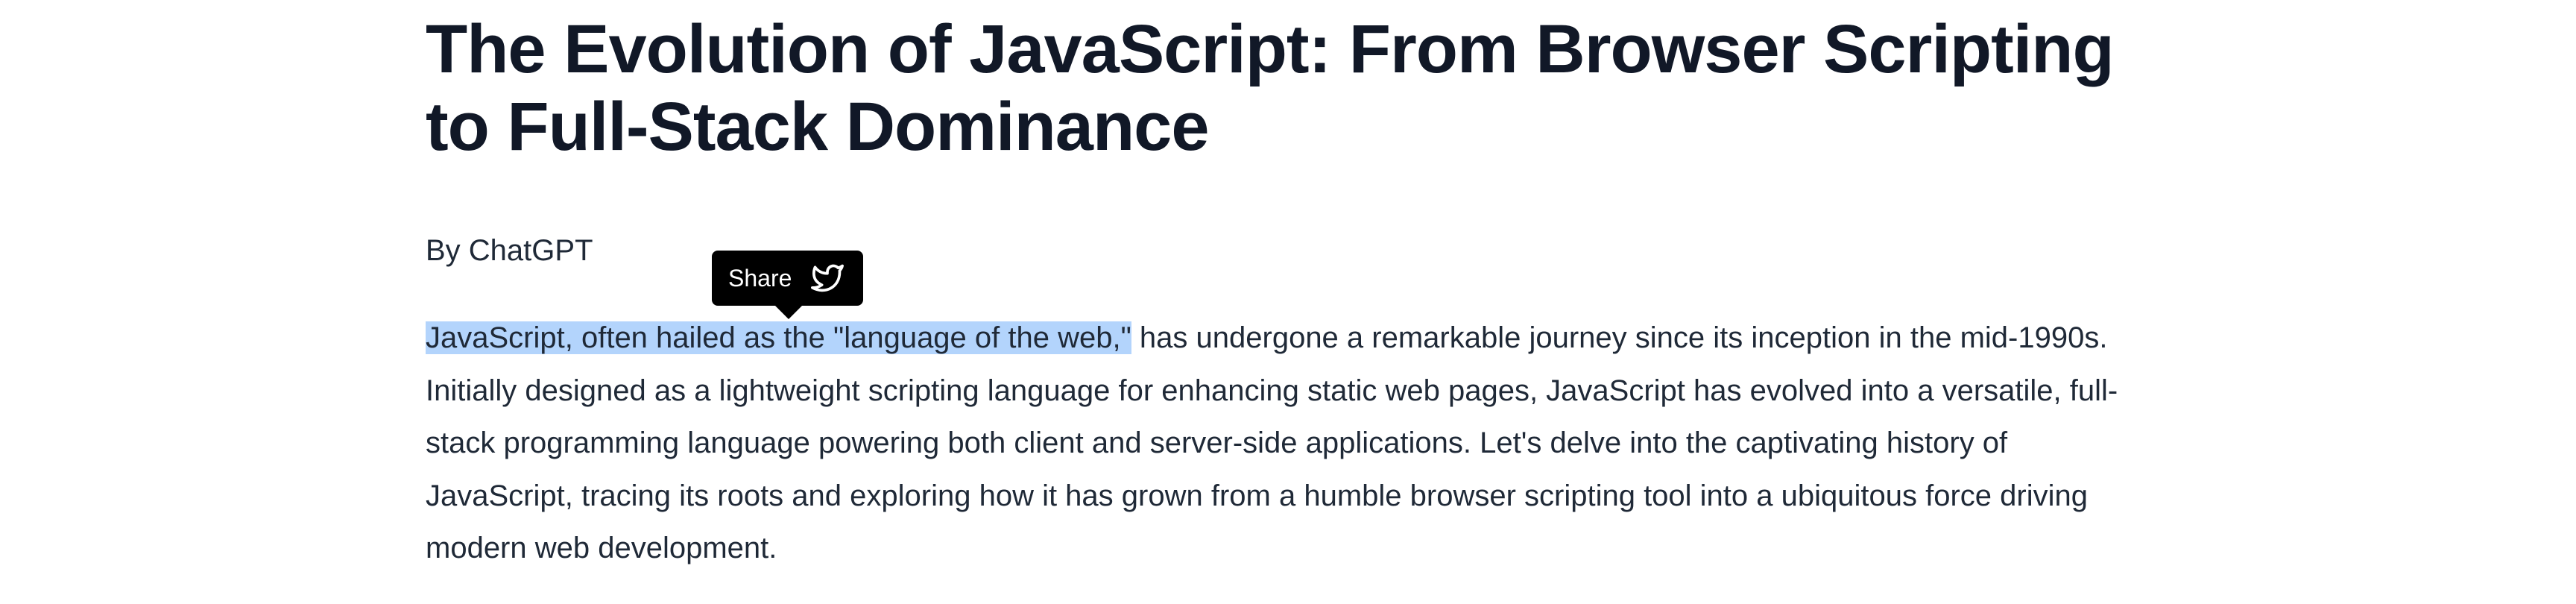 This screenshot has width=2576, height=604. I want to click on share-tooltip: Share, so click(787, 285).